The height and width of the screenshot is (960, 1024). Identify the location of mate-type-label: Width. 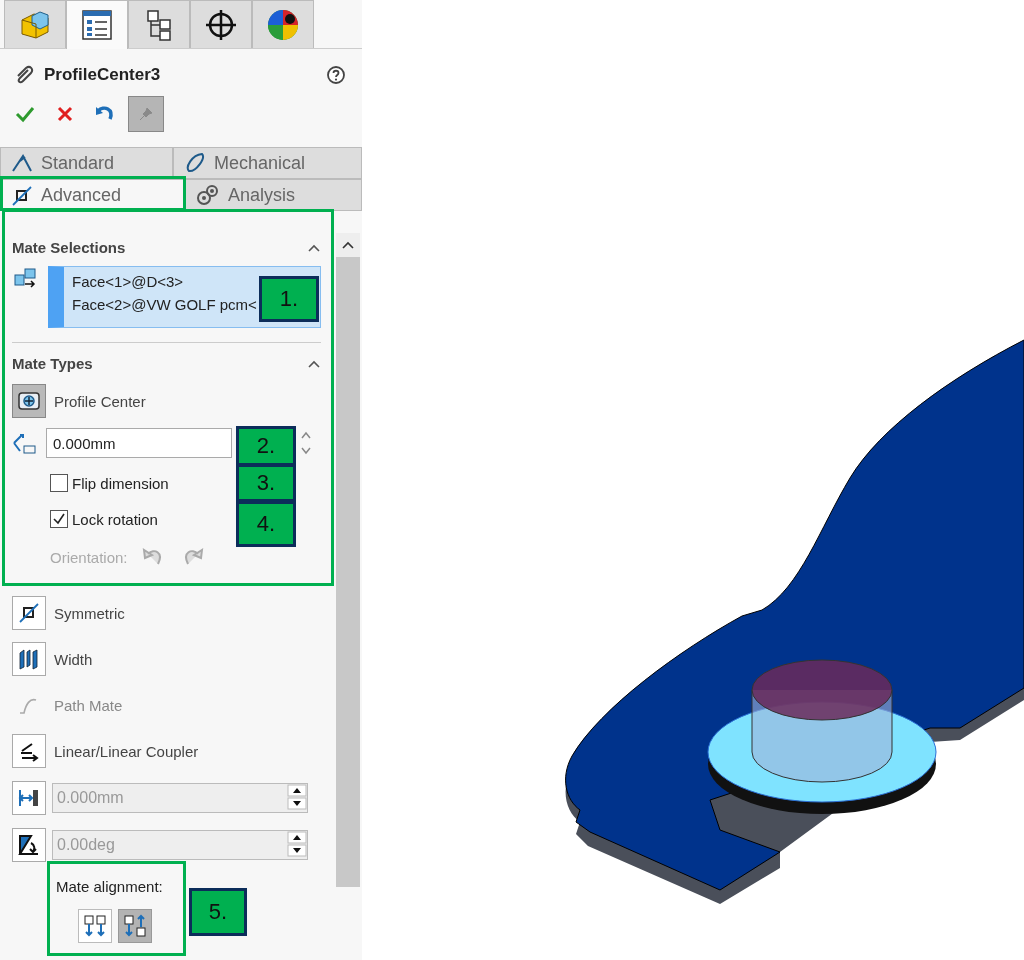
(73, 659).